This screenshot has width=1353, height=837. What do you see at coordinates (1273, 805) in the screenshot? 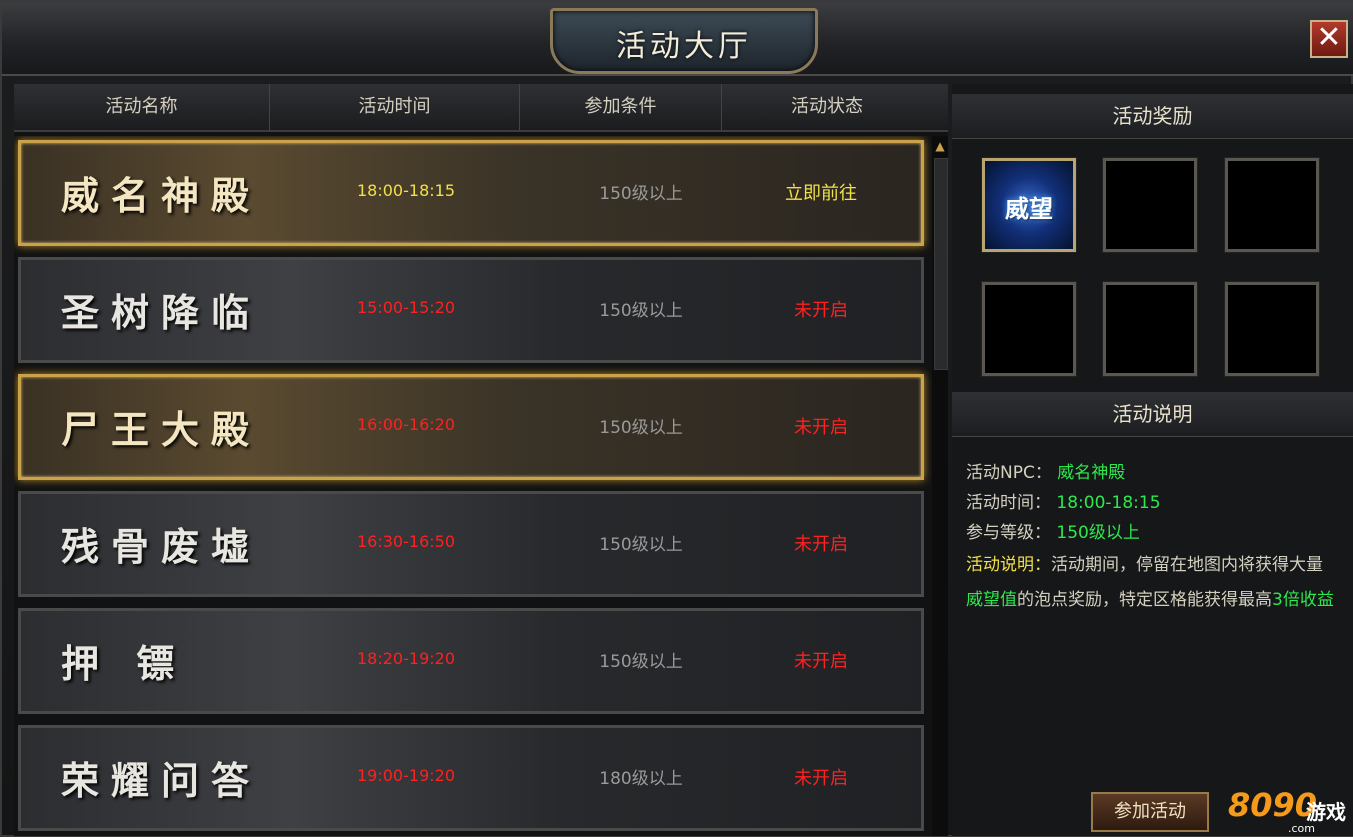
I see `logo-number: 8090` at bounding box center [1273, 805].